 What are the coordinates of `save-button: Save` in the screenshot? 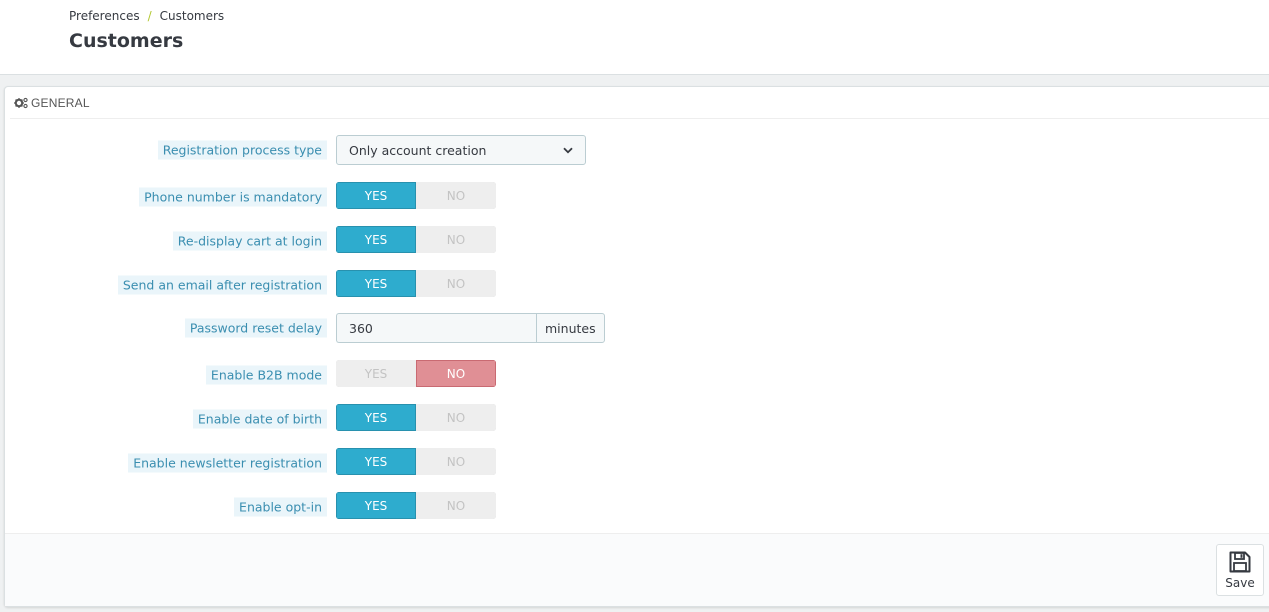 It's located at (1240, 570).